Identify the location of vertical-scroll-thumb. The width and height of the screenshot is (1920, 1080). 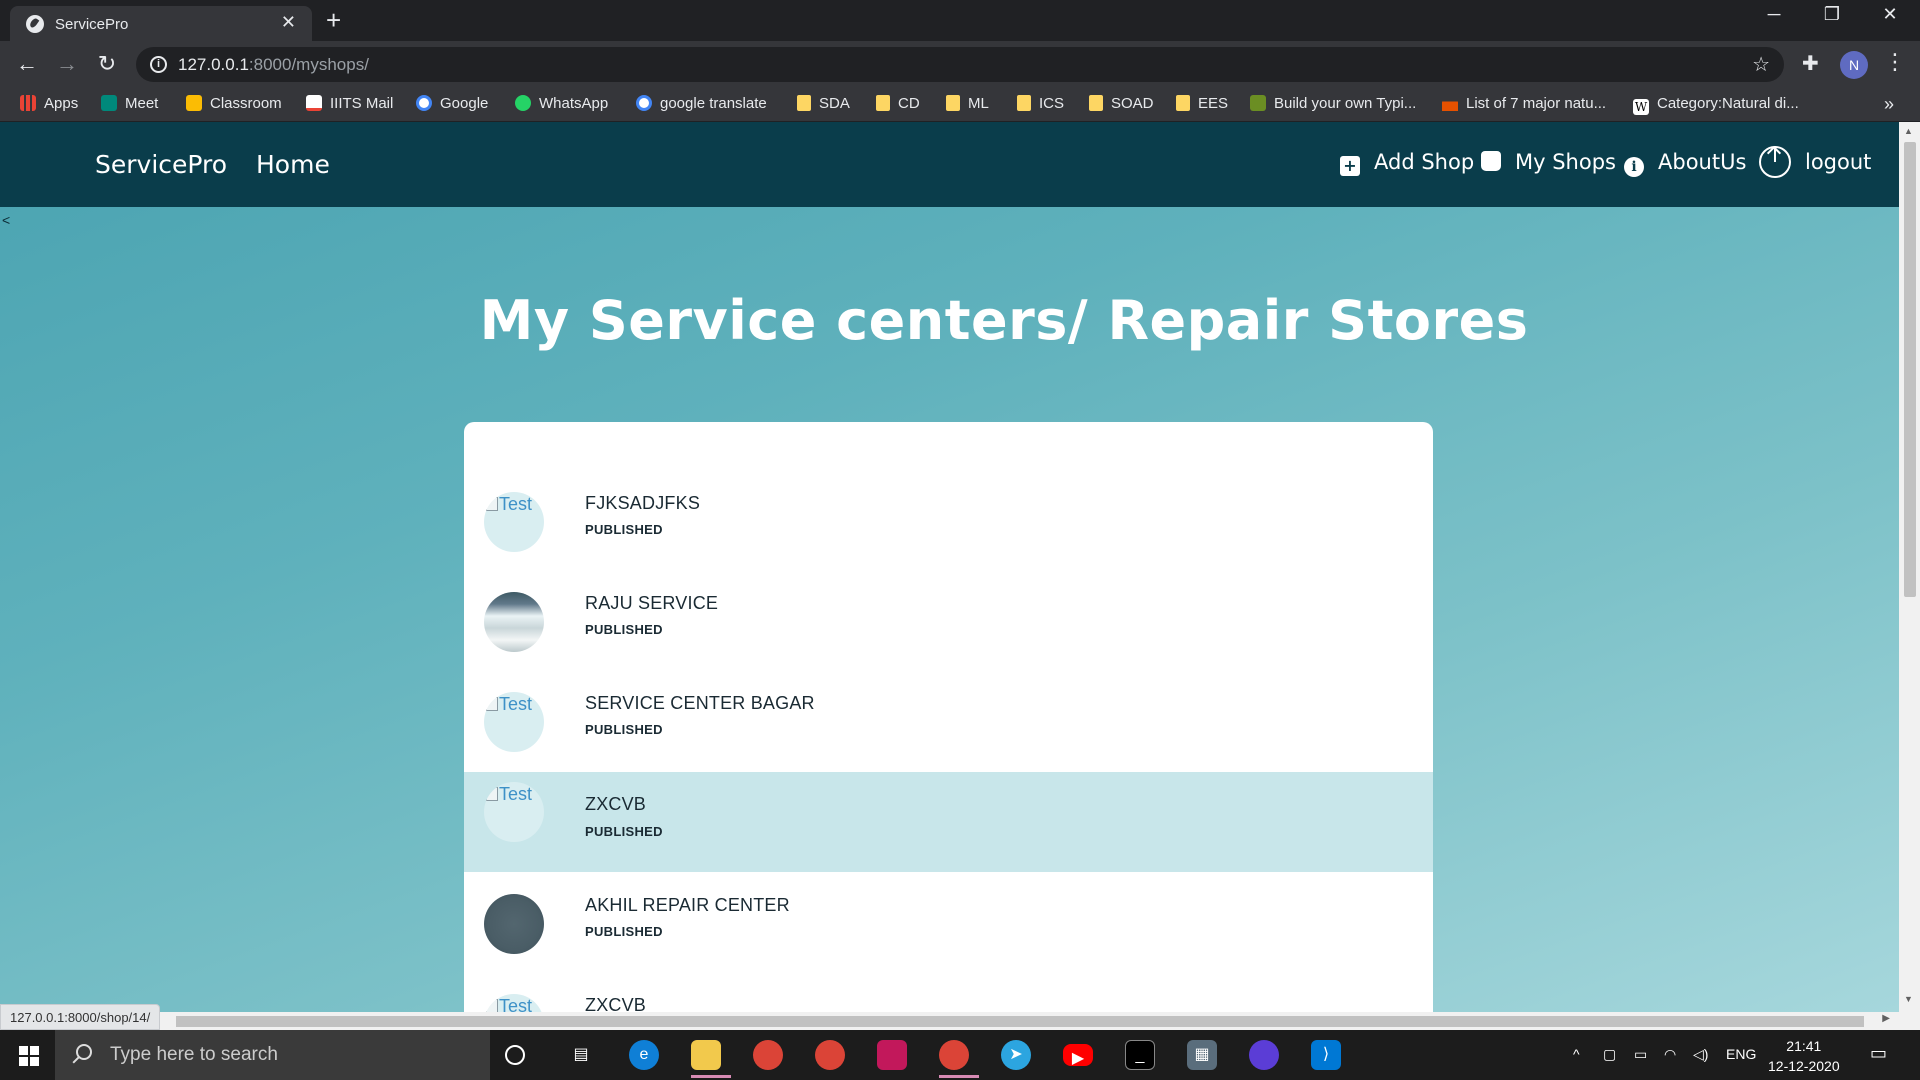
(1910, 369).